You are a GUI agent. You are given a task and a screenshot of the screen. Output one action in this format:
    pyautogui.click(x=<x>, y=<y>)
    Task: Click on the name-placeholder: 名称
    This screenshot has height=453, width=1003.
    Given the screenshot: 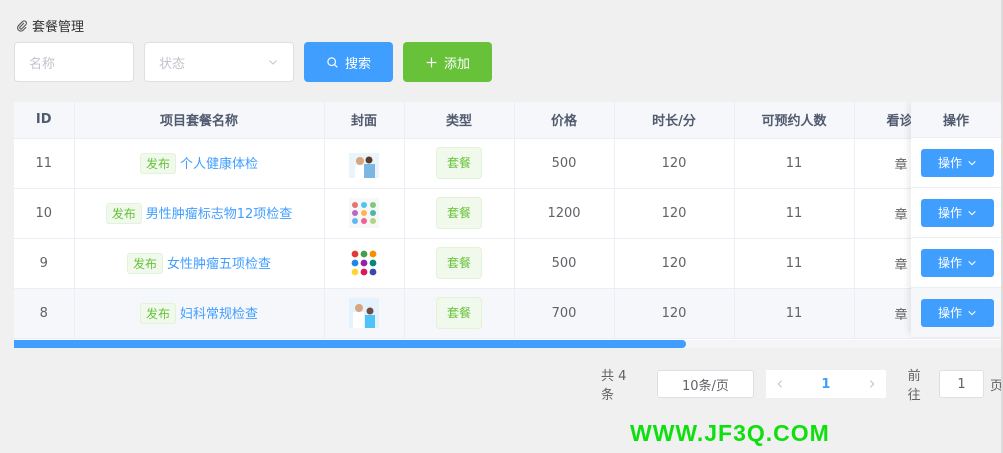 What is the action you would take?
    pyautogui.click(x=42, y=64)
    